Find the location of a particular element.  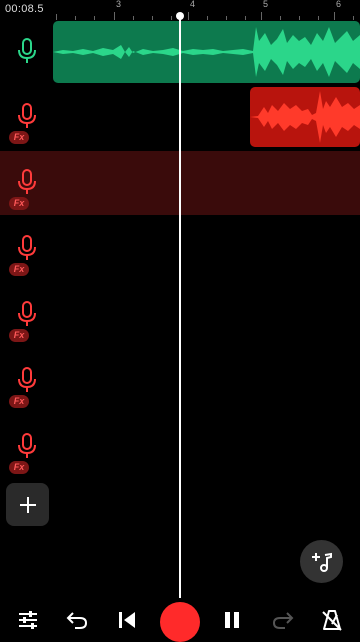

mixer-button is located at coordinates (28, 620).